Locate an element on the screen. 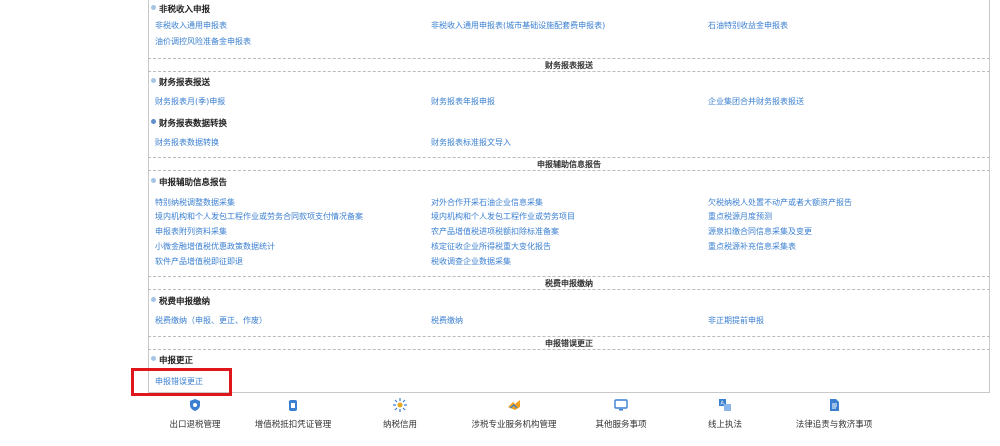 Image resolution: width=1000 pixels, height=446 pixels. file-icon is located at coordinates (834, 405).